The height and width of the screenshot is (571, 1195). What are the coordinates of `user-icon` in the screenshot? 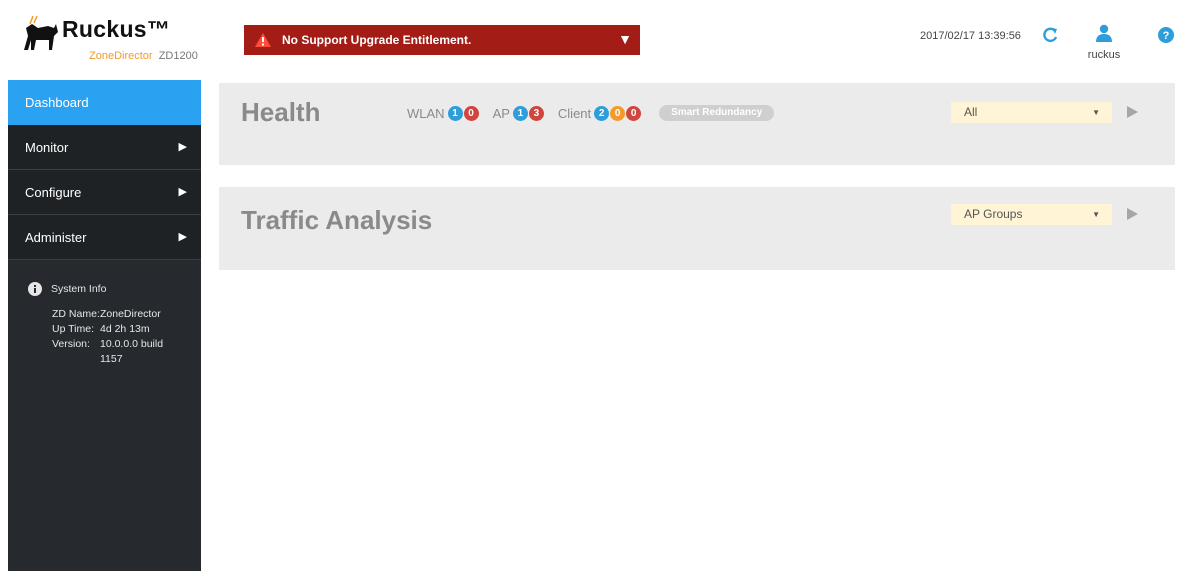 It's located at (1104, 33).